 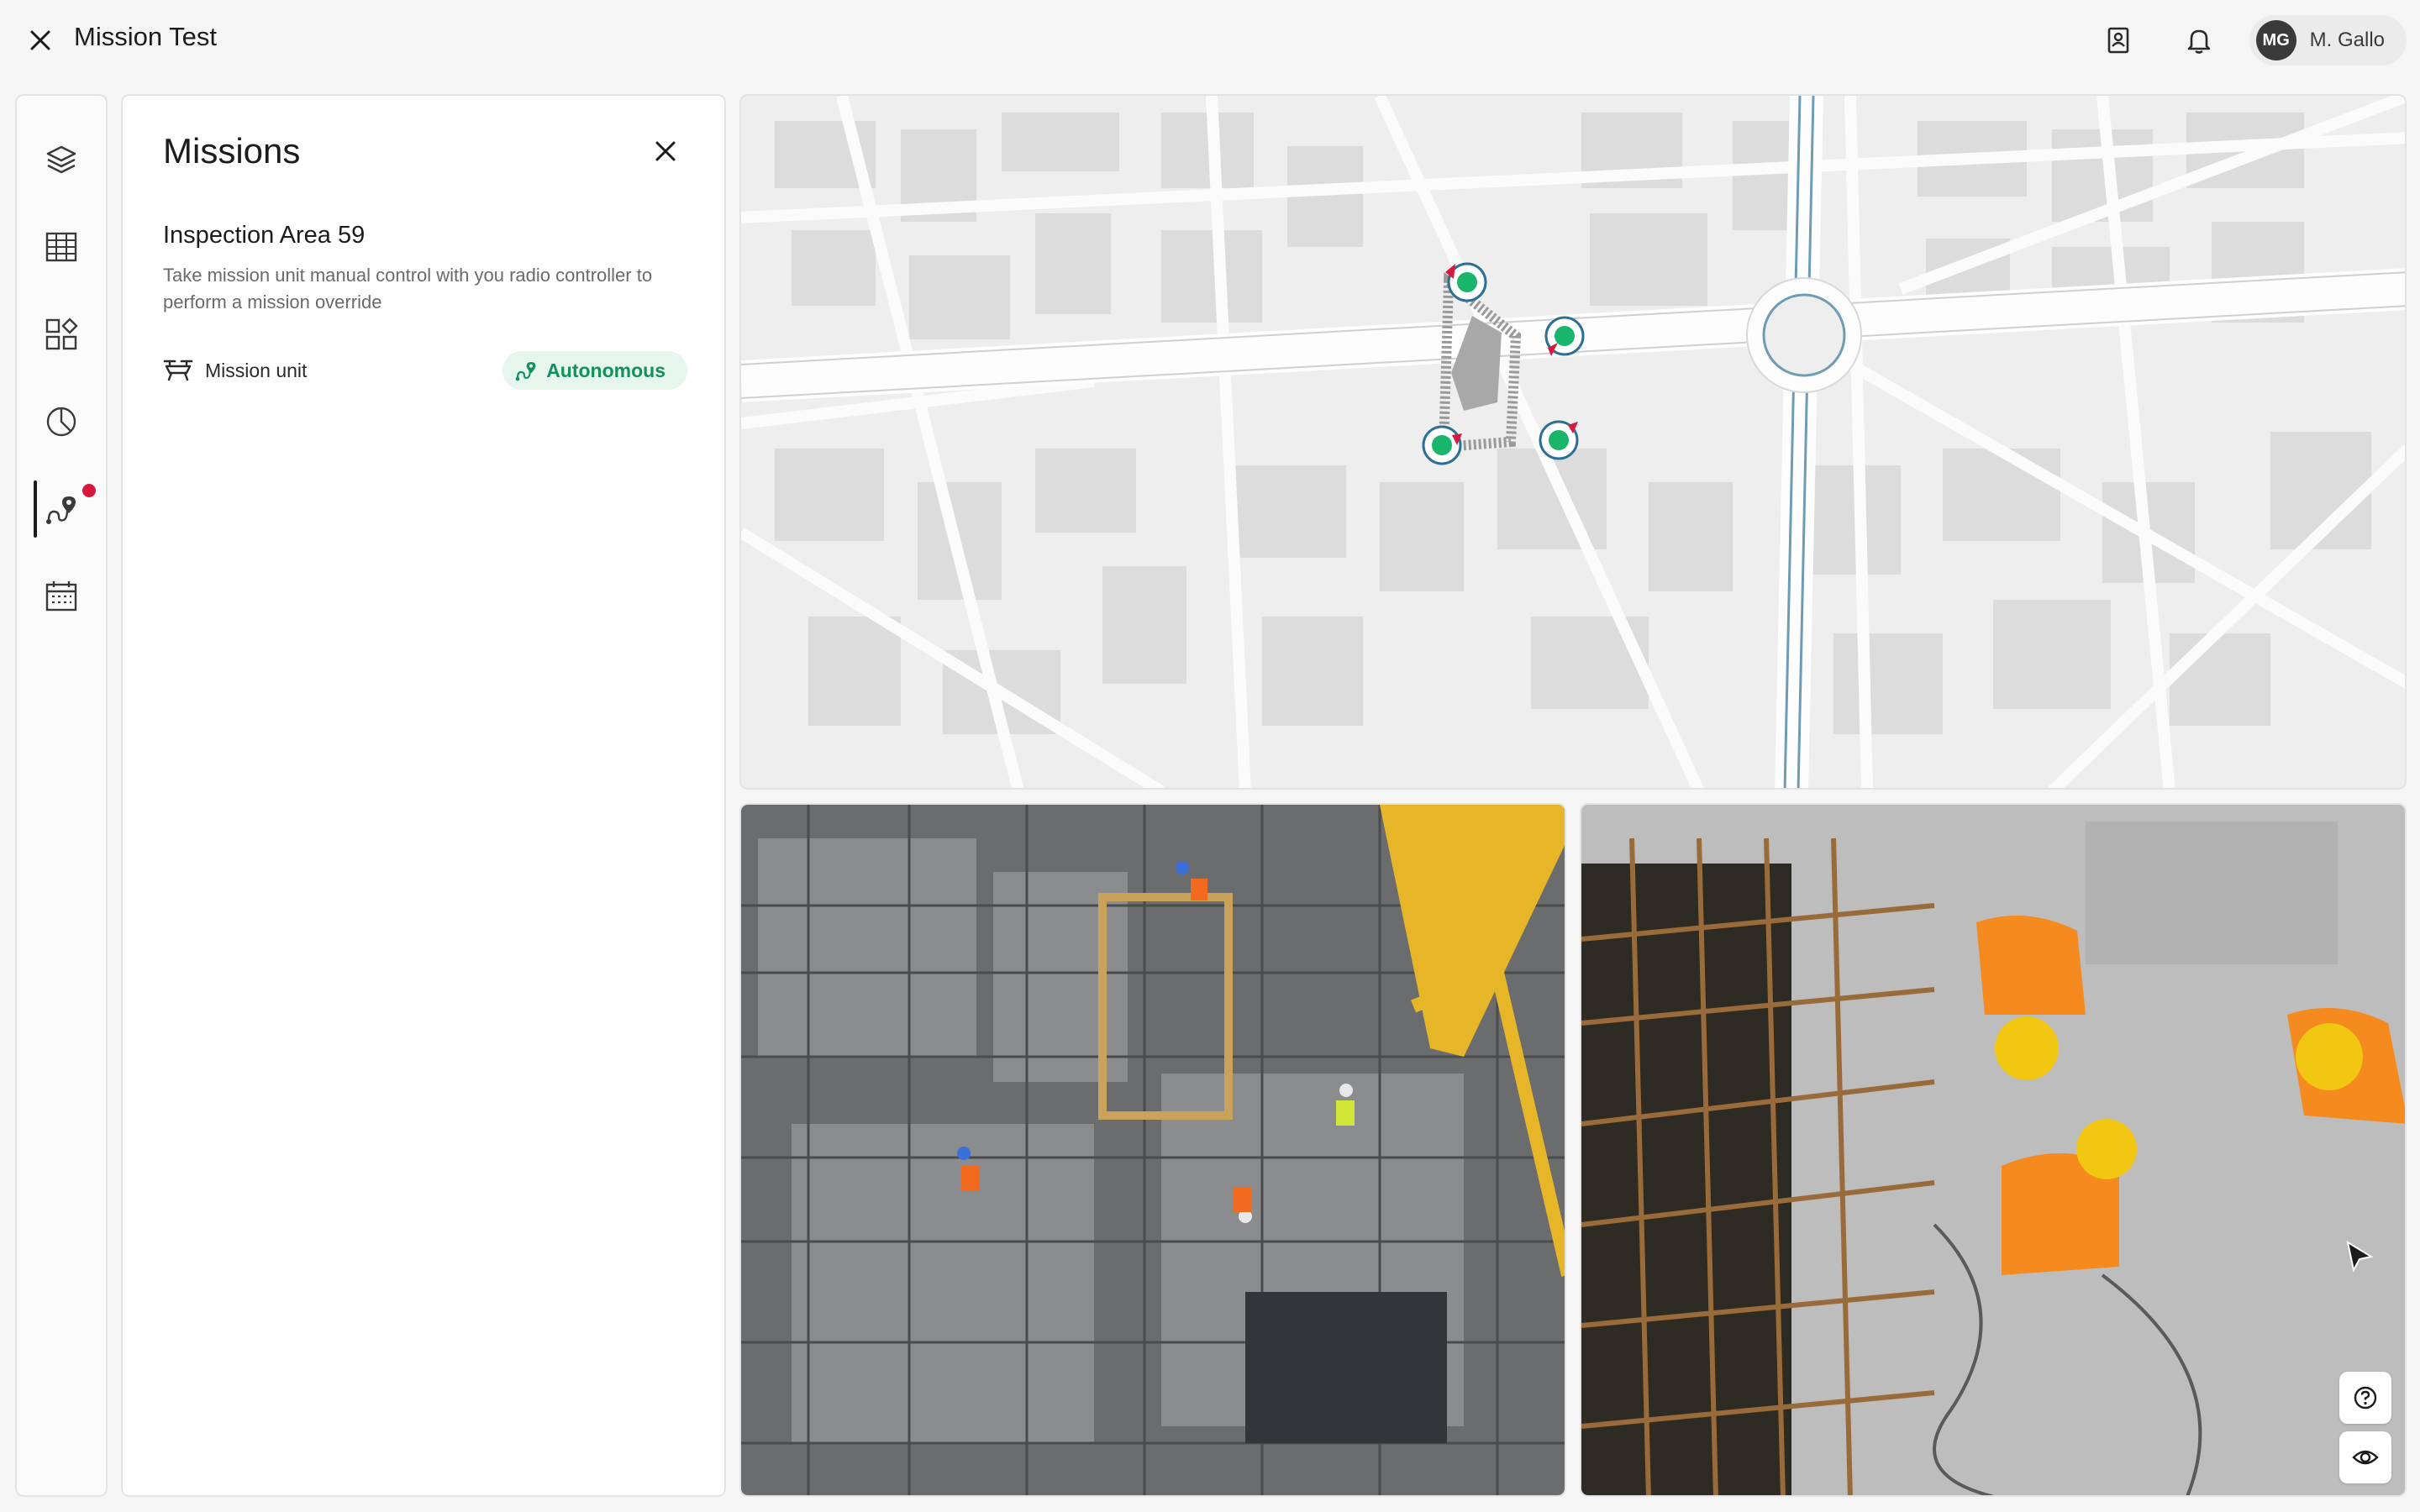 I want to click on calendar-icon, so click(x=61, y=596).